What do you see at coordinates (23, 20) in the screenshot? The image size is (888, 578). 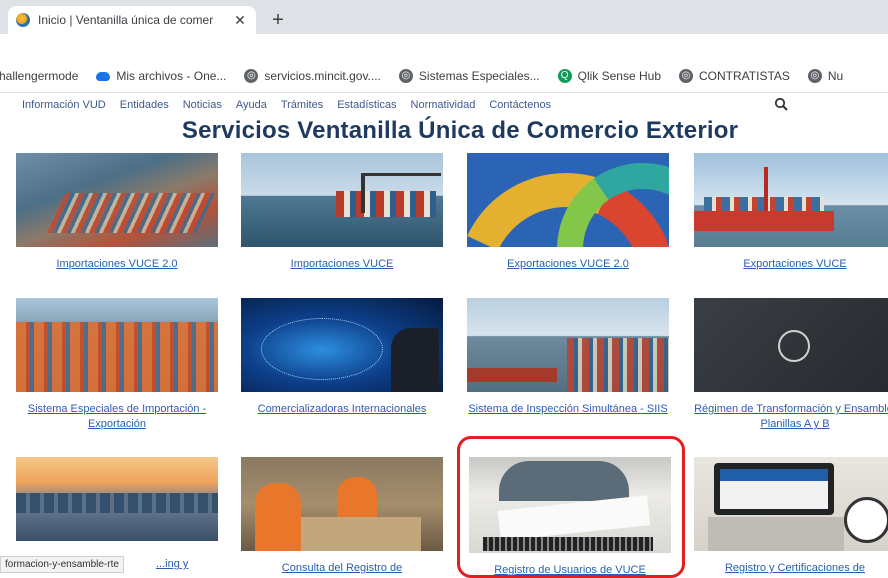 I see `site-favicon-icon` at bounding box center [23, 20].